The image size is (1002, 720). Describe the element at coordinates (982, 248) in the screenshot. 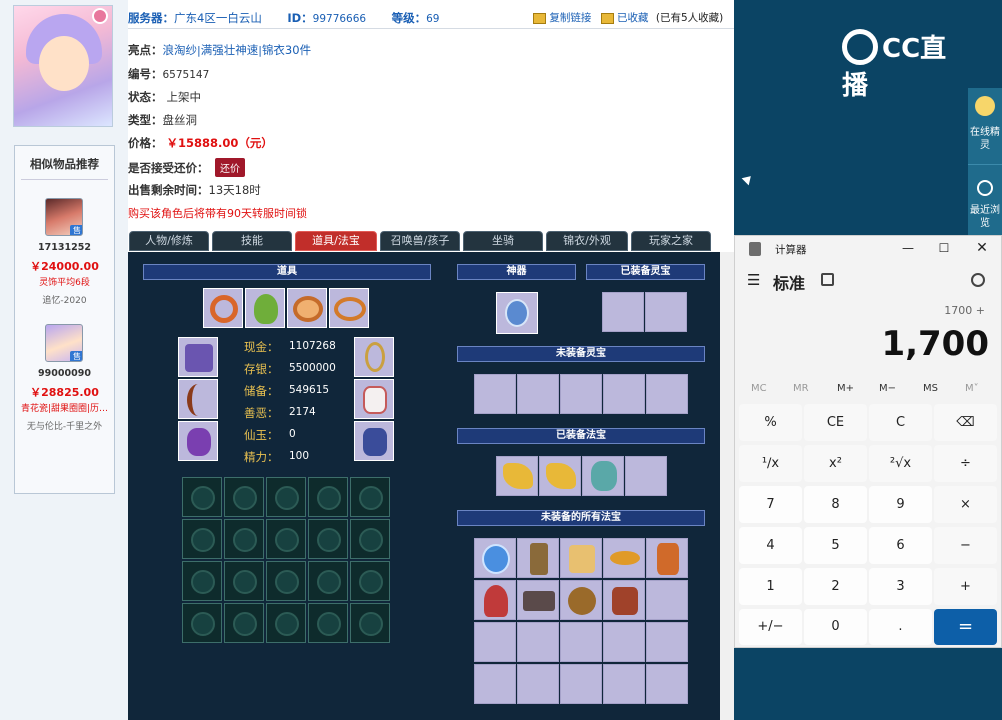

I see `close-button: ✕` at that location.